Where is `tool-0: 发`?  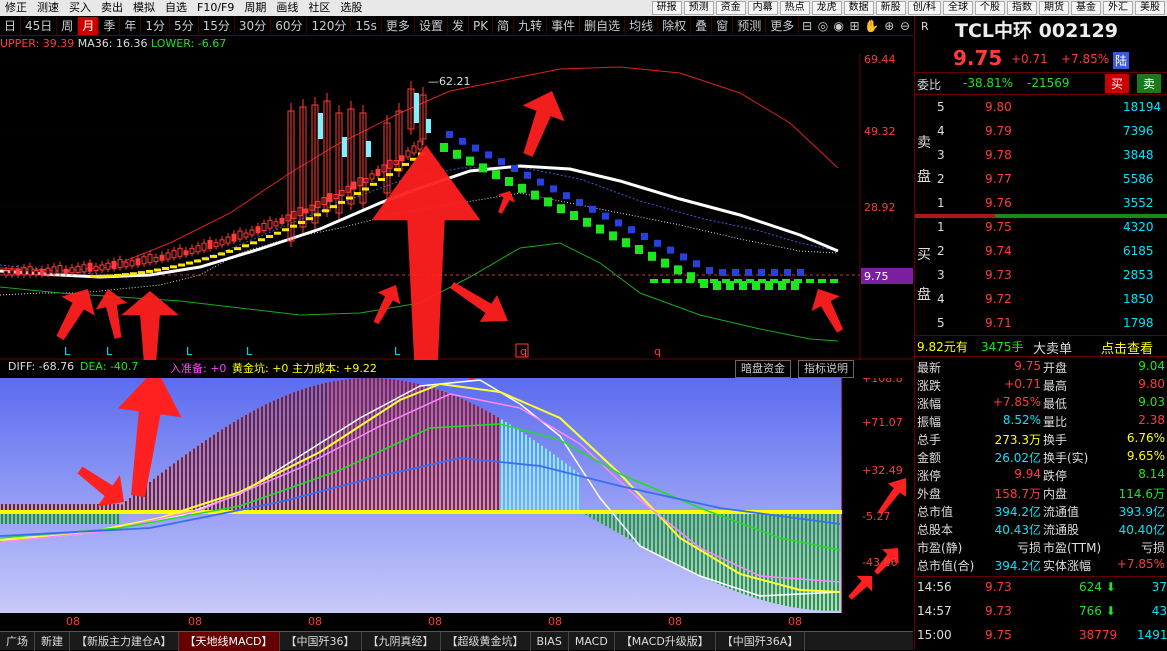 tool-0: 发 is located at coordinates (458, 25).